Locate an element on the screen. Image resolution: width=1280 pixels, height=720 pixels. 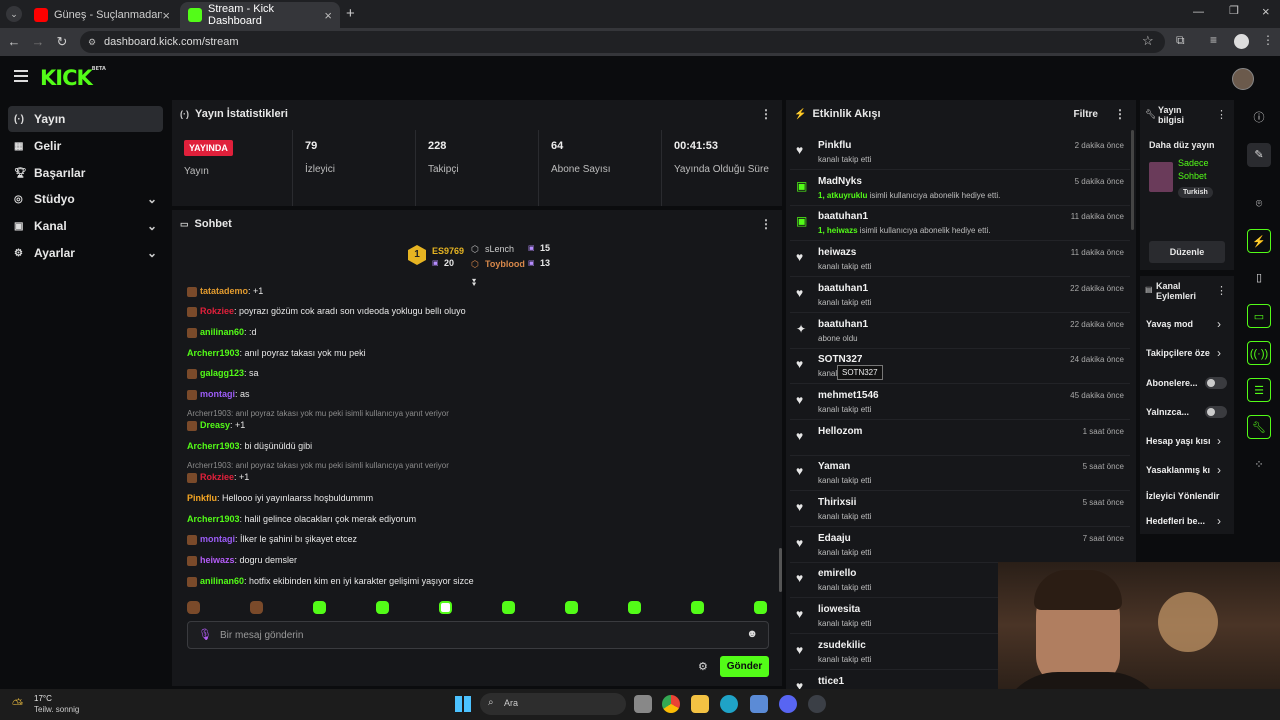
forward-icon: → is located at coordinates (38, 41).